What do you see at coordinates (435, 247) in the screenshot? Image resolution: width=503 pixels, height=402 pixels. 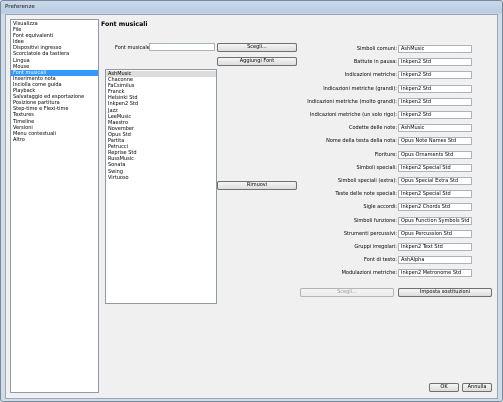 I see `symbol-row-font-field: Inkpen2 Text Std` at bounding box center [435, 247].